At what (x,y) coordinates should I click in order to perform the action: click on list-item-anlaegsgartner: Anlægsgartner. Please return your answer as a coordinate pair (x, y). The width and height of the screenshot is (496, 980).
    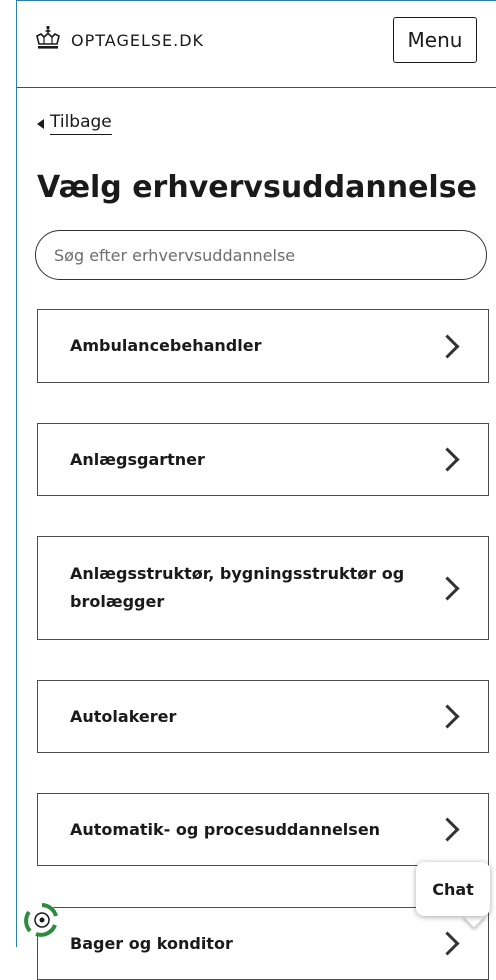
    Looking at the image, I should click on (263, 459).